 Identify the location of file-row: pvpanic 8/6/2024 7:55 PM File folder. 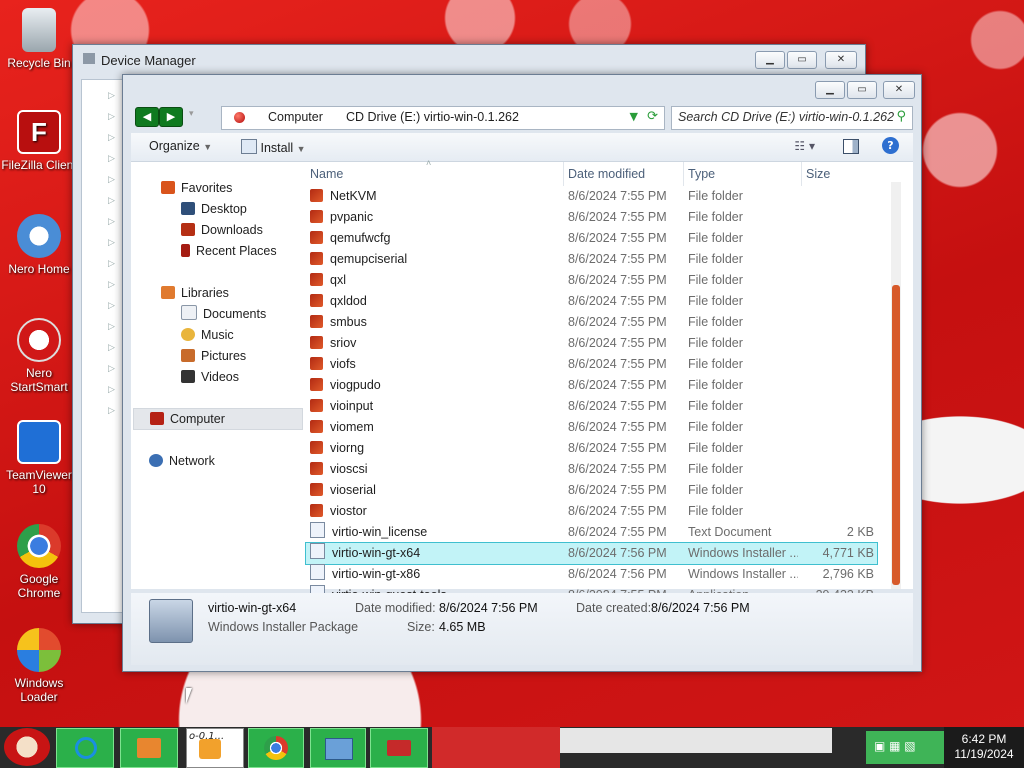
(591, 217).